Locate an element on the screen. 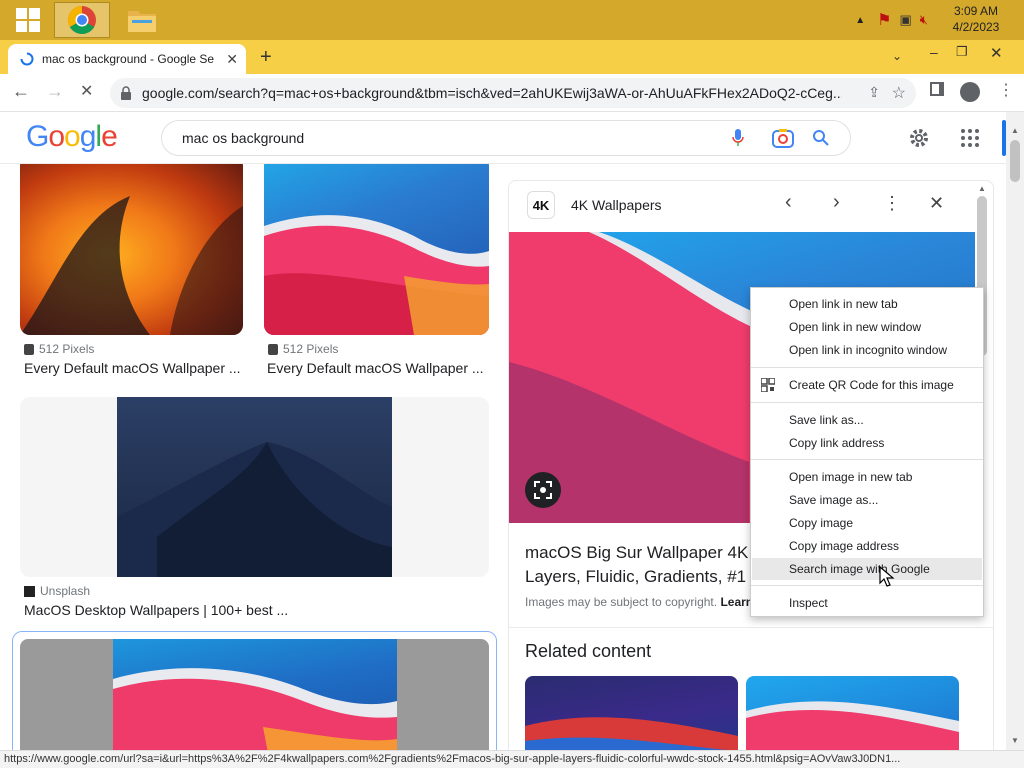  taskbar-file-explorer-button is located at coordinates (142, 20).